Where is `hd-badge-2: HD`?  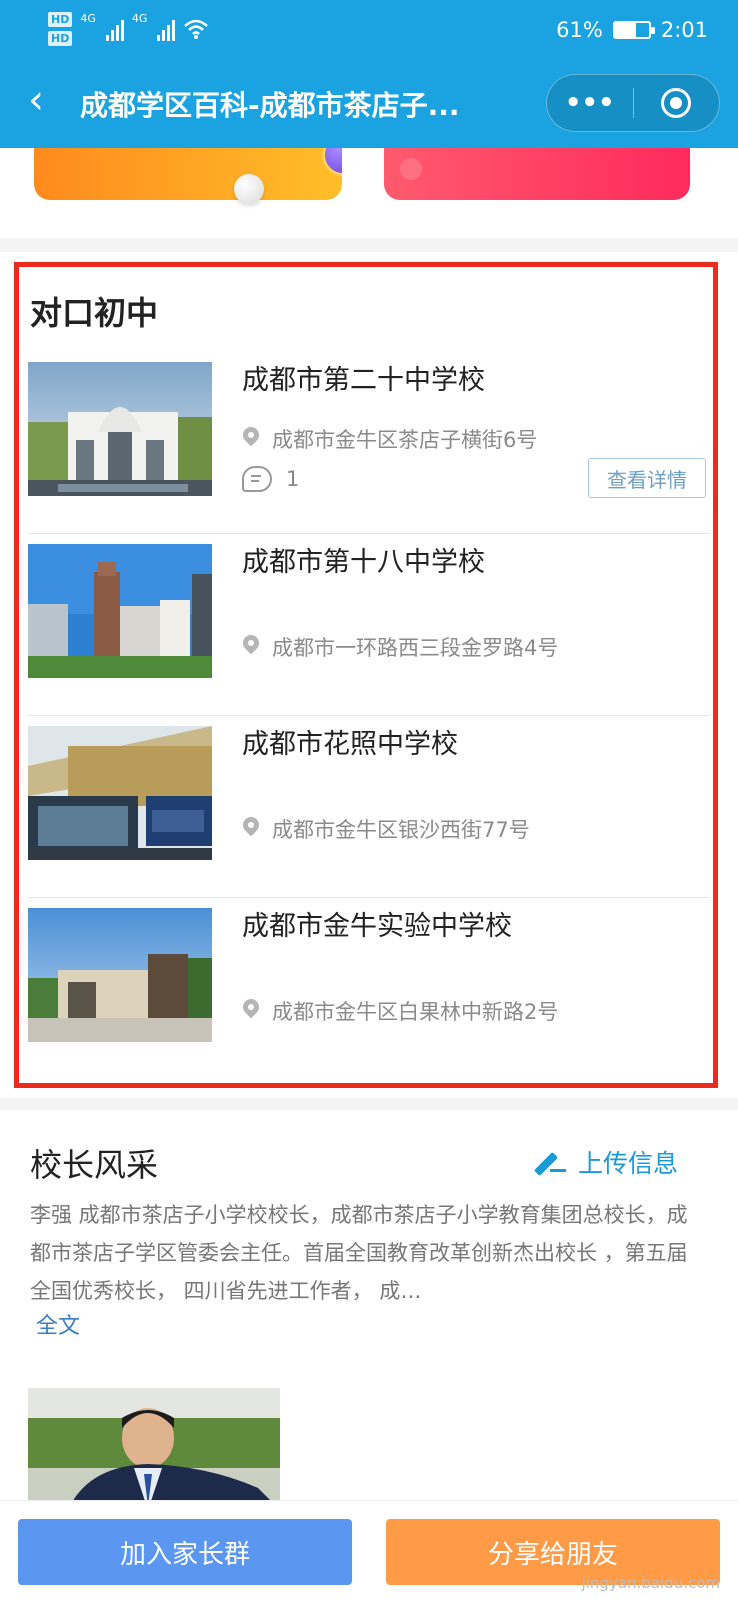 hd-badge-2: HD is located at coordinates (60, 38).